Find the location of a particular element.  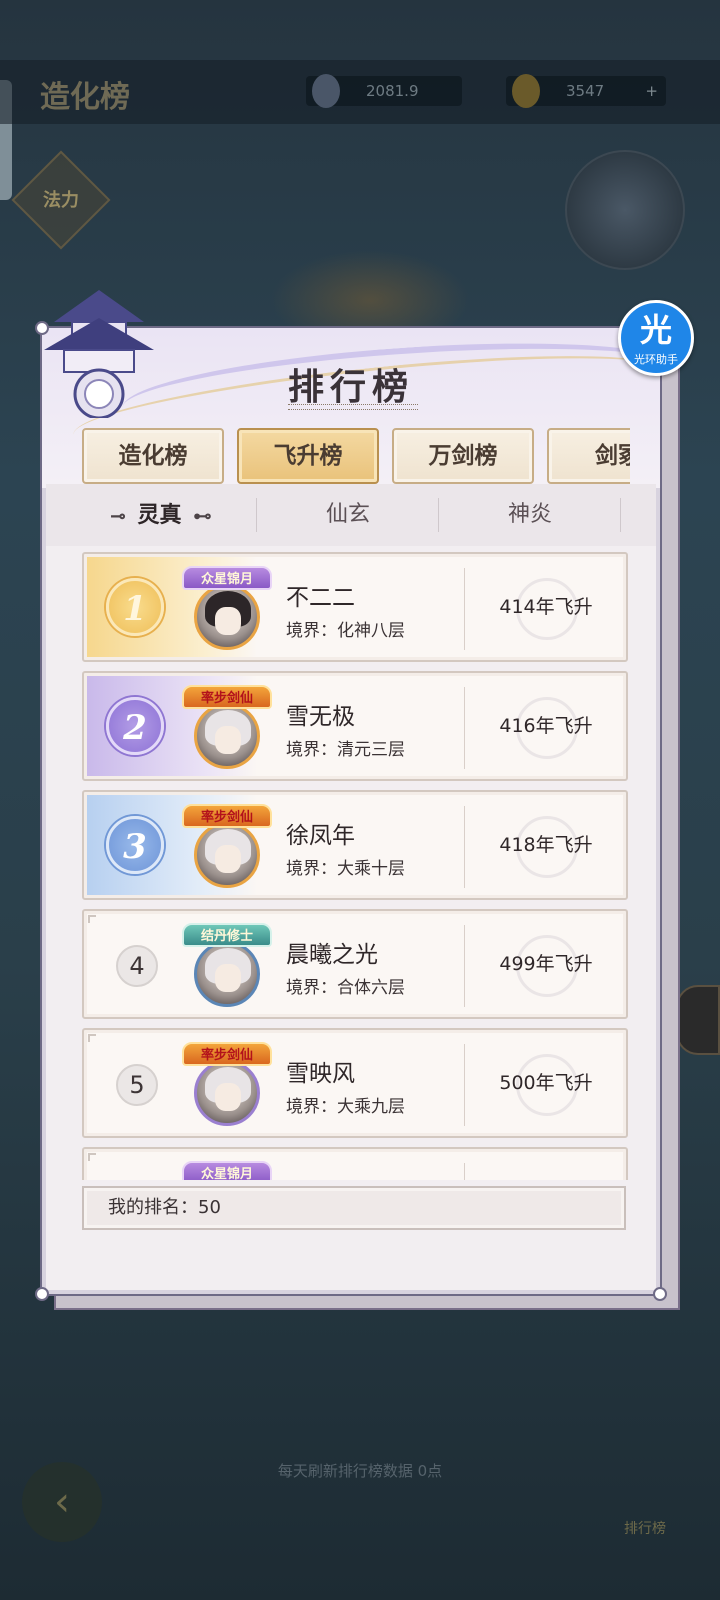

side-avatar is located at coordinates (698, 1020).